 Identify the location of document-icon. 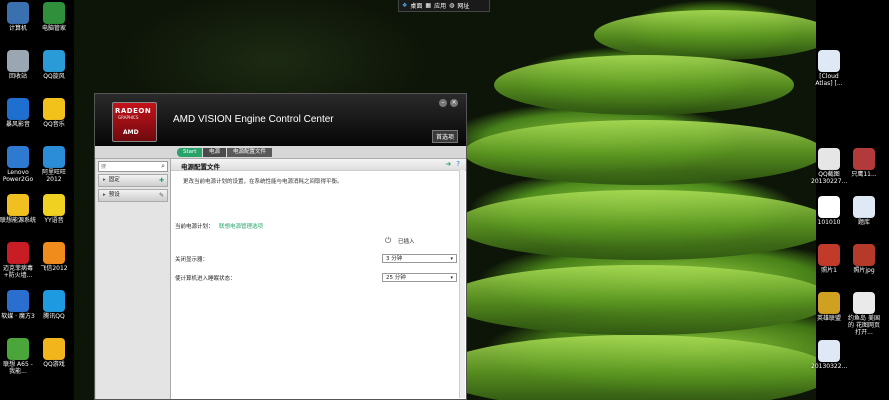
(829, 61).